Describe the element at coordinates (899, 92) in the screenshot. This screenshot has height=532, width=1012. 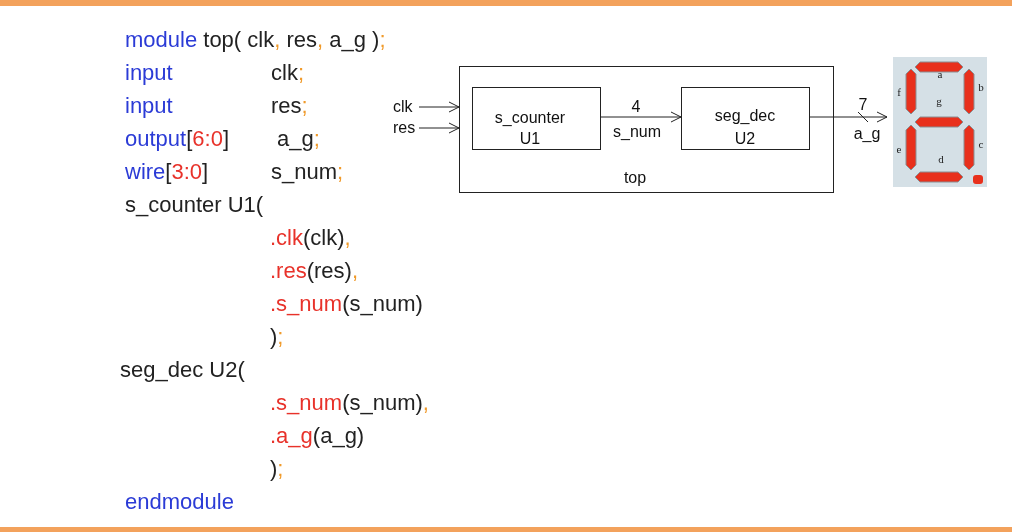
I see `segment-label: f` at that location.